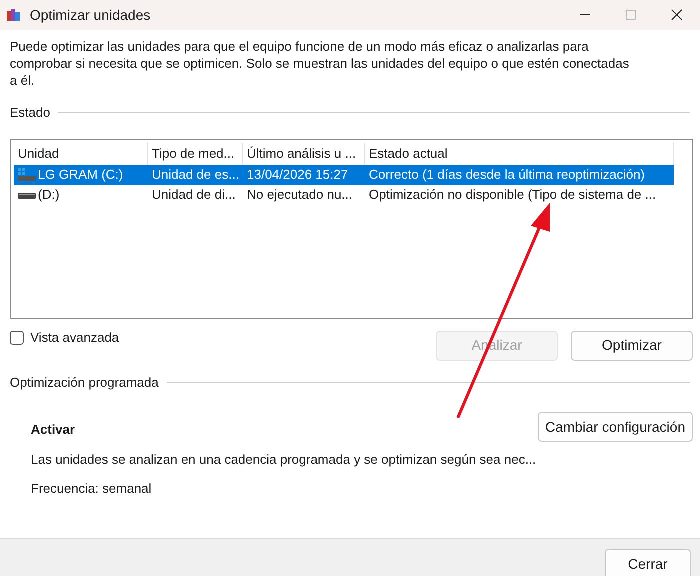 The height and width of the screenshot is (576, 700). What do you see at coordinates (84, 383) in the screenshot?
I see `section-label: Optimización programada` at bounding box center [84, 383].